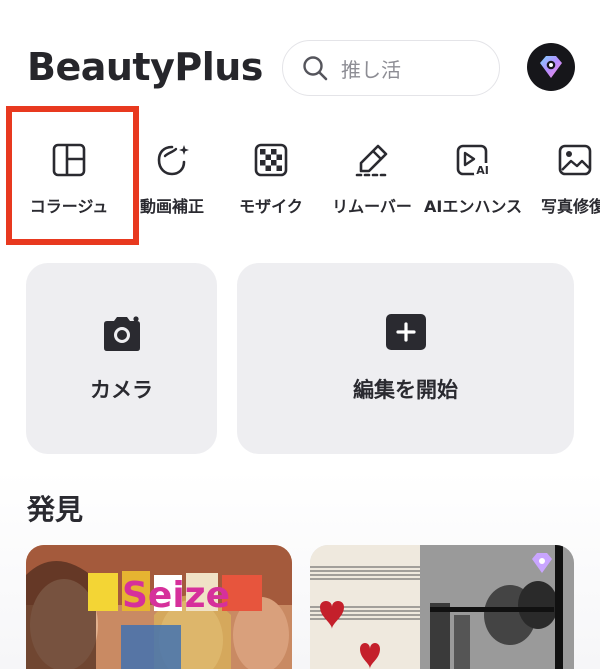  What do you see at coordinates (372, 160) in the screenshot?
I see `remover-icon` at bounding box center [372, 160].